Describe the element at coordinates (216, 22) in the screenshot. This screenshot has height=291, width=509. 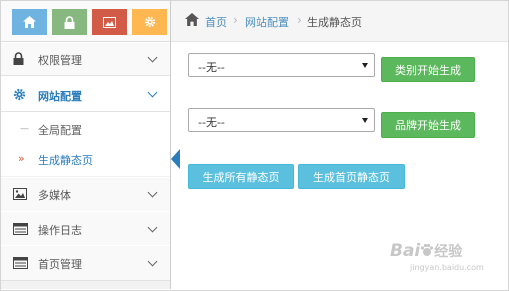
I see `breadcrumb-home-link: 首页` at that location.